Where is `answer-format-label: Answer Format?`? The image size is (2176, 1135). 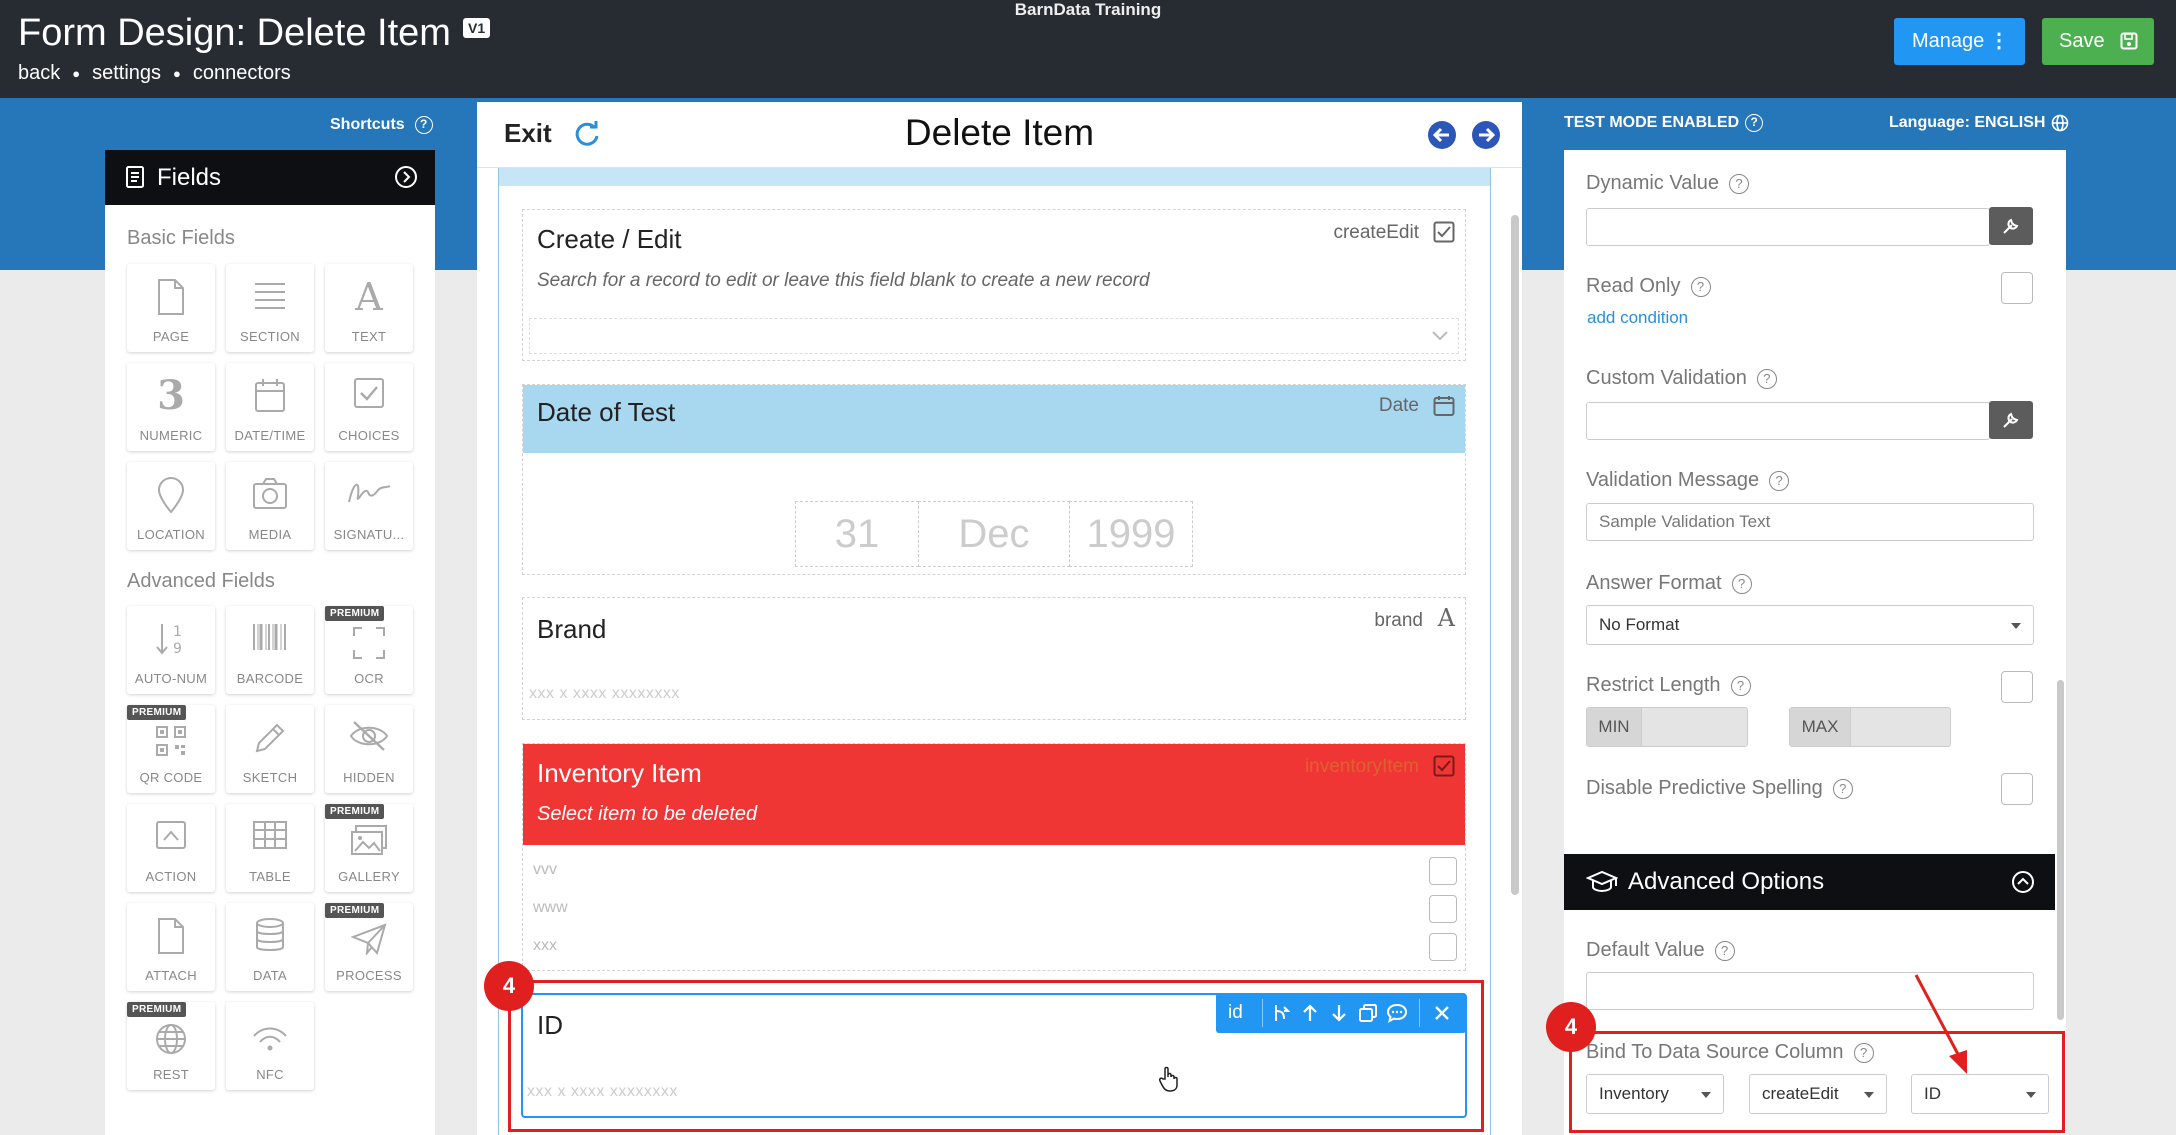
answer-format-label: Answer Format? is located at coordinates (1669, 583).